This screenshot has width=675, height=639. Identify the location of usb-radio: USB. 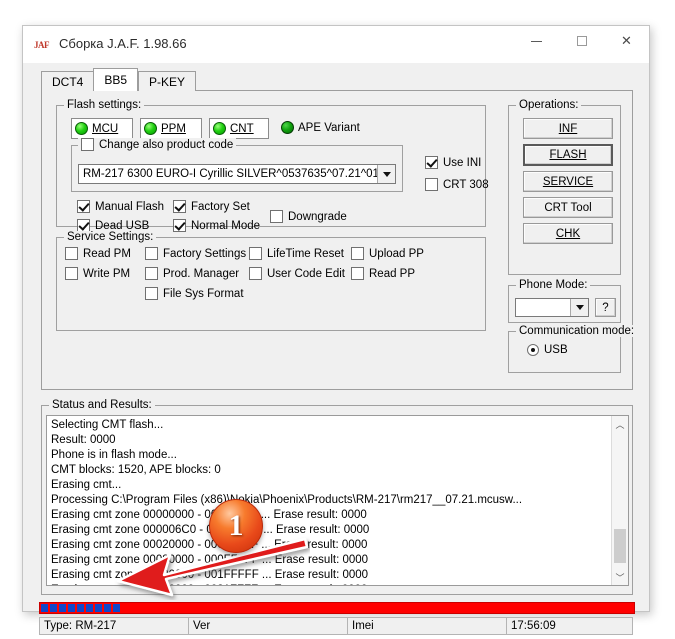
(547, 350).